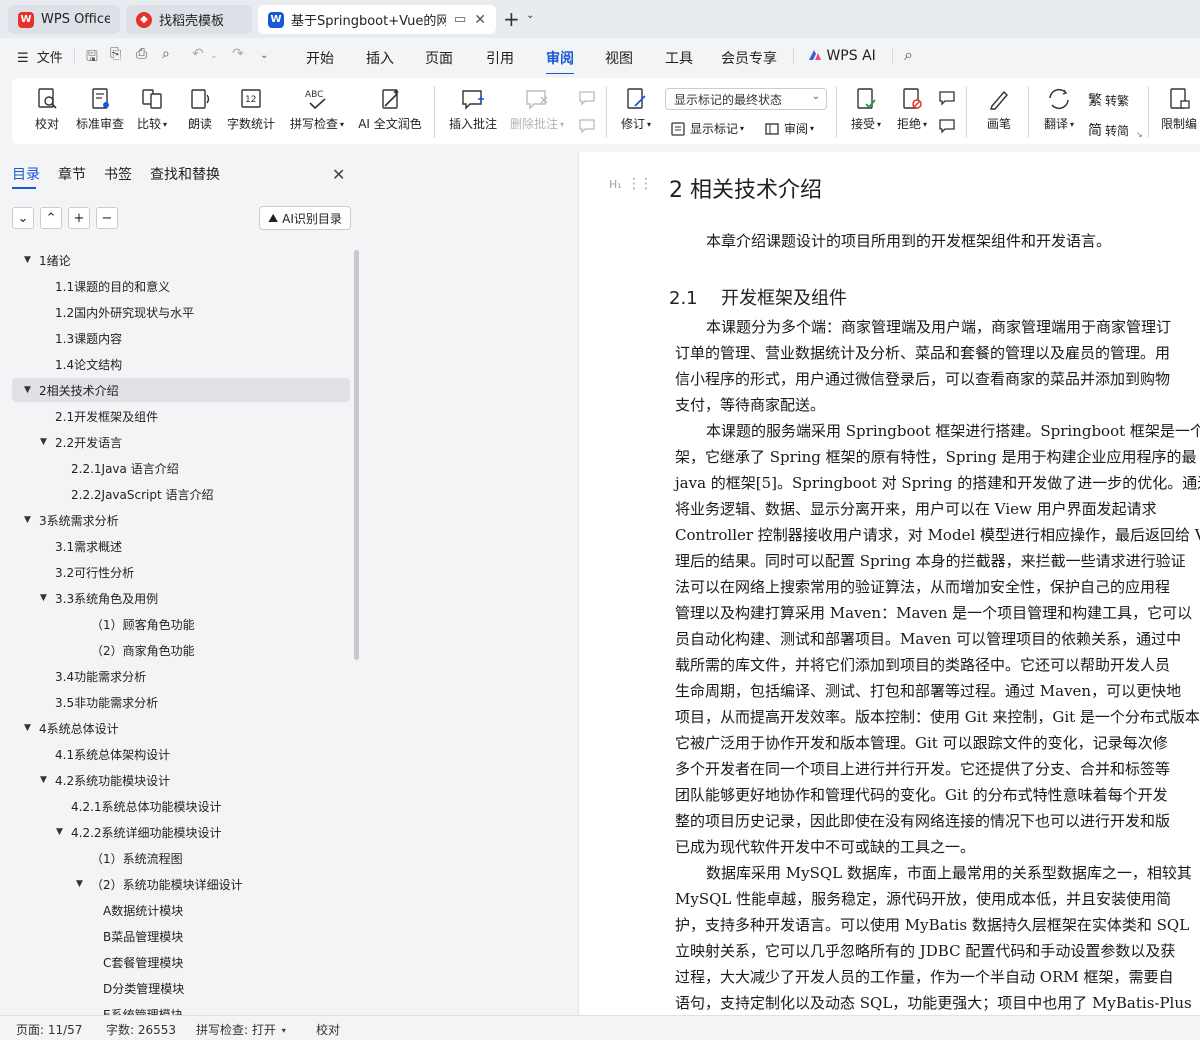 Image resolution: width=1200 pixels, height=1040 pixels. Describe the element at coordinates (181, 390) in the screenshot. I see `toc-item: ▼ 2相关技术介绍` at that location.